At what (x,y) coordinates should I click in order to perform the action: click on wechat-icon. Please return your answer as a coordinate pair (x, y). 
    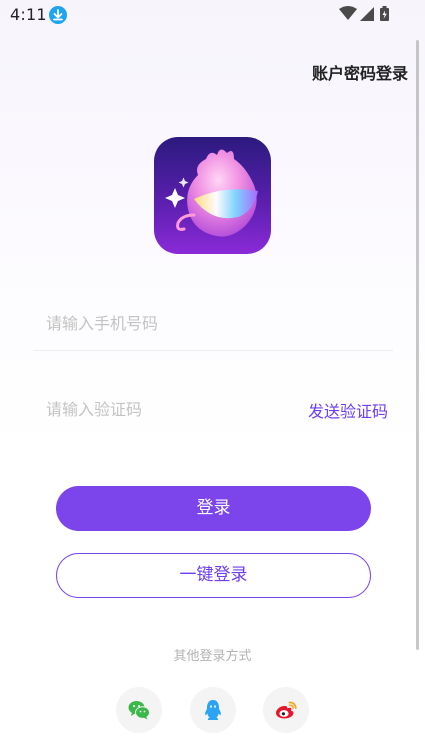
    Looking at the image, I should click on (139, 710).